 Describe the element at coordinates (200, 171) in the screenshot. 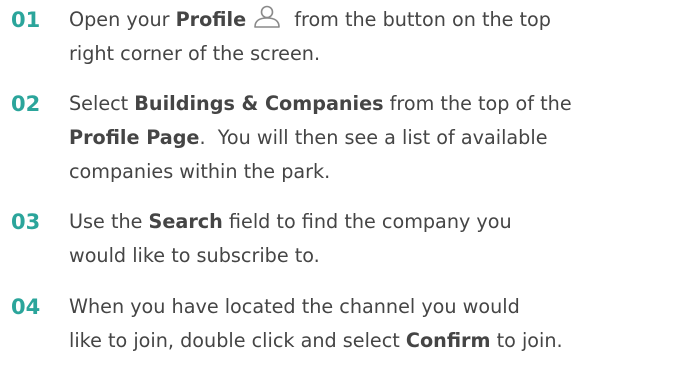

I see `step-line: companies within the park.` at that location.